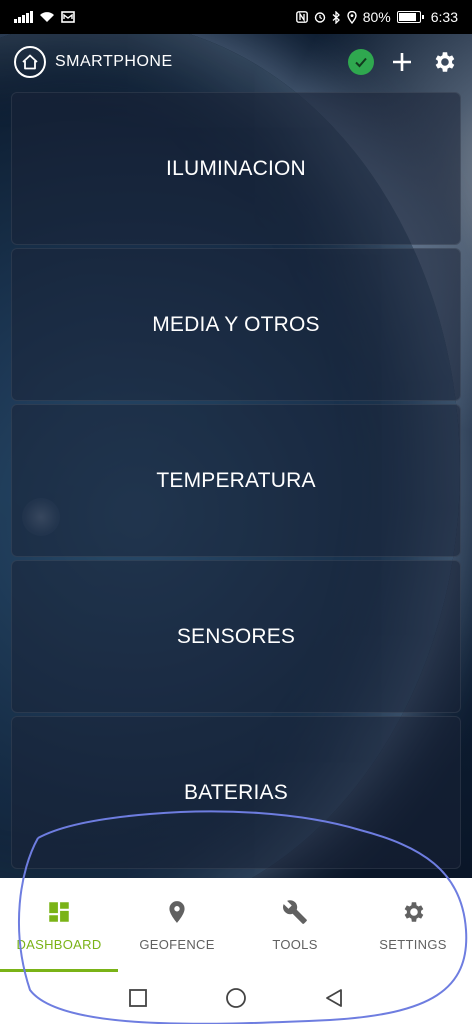 The width and height of the screenshot is (472, 1024). I want to click on home-button, so click(30, 62).